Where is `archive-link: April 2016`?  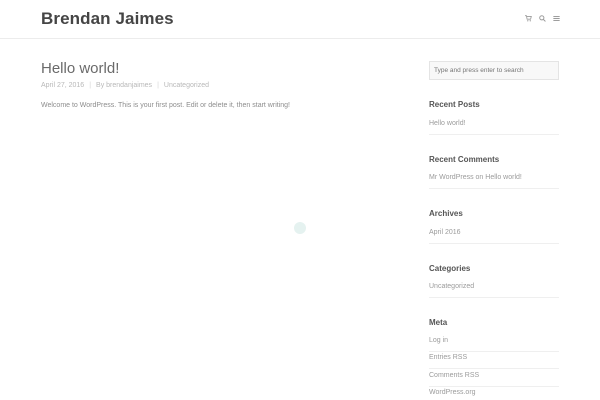
archive-link: April 2016 is located at coordinates (494, 236).